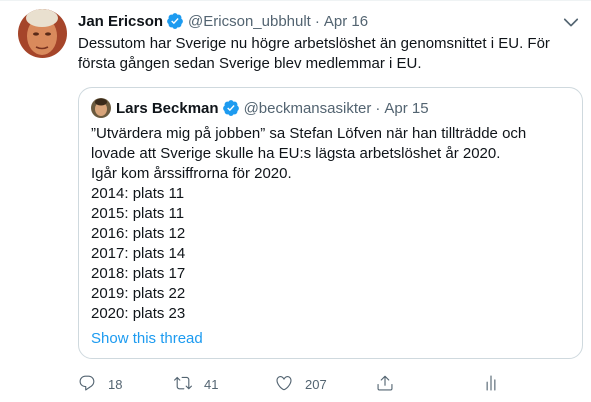 The height and width of the screenshot is (402, 591). What do you see at coordinates (346, 21) in the screenshot?
I see `tweet-date: Apr 16` at bounding box center [346, 21].